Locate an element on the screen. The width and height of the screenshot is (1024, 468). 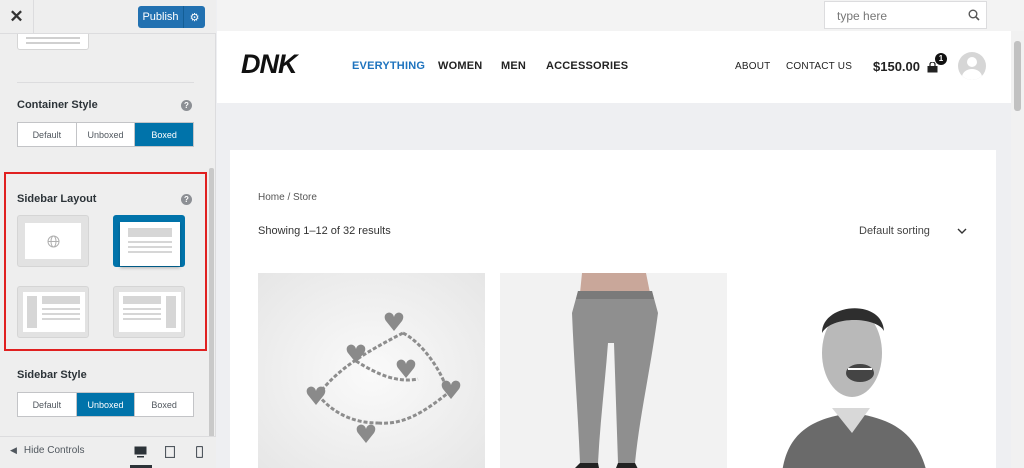
publish-settings-gear-icon: ⚙ is located at coordinates (194, 17).